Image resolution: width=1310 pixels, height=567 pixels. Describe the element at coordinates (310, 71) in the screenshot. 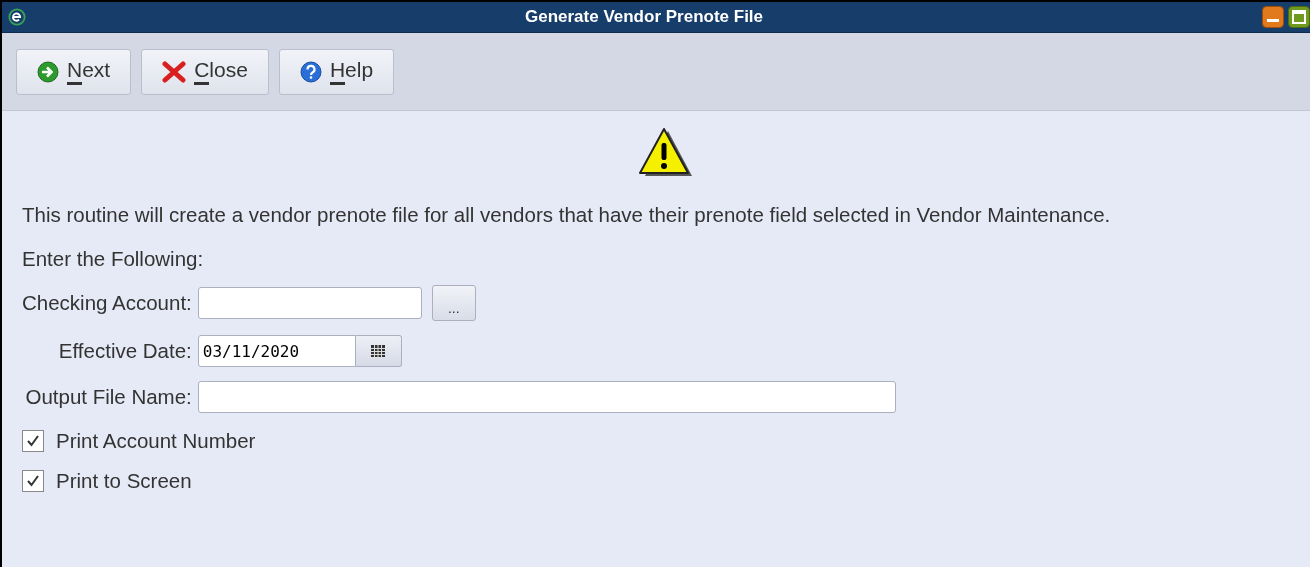

I see `help-icon` at that location.